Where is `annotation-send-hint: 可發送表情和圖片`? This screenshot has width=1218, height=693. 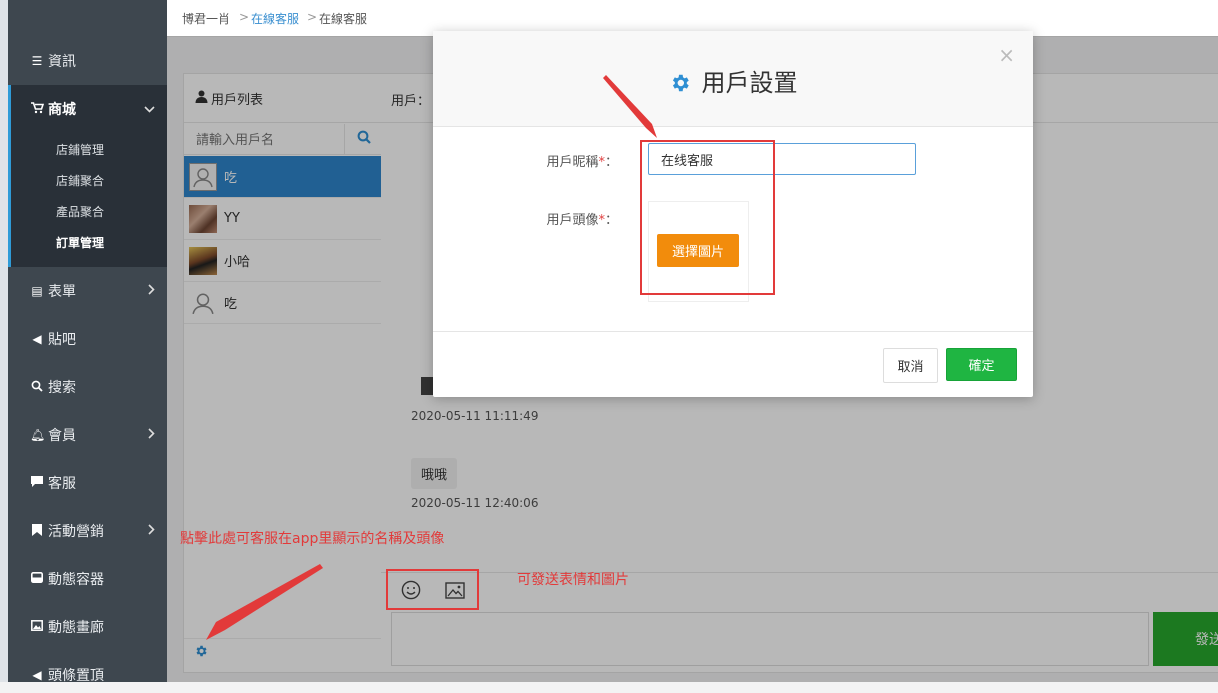
annotation-send-hint: 可發送表情和圖片 is located at coordinates (573, 580).